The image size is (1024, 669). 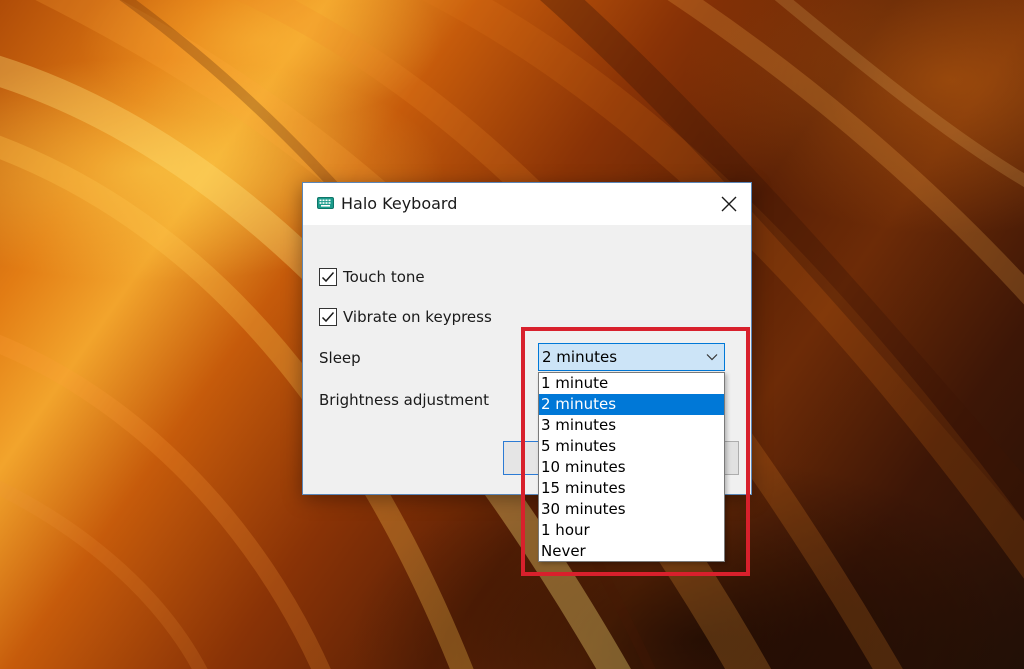 I want to click on sleep-option: 10 minutes, so click(x=631, y=467).